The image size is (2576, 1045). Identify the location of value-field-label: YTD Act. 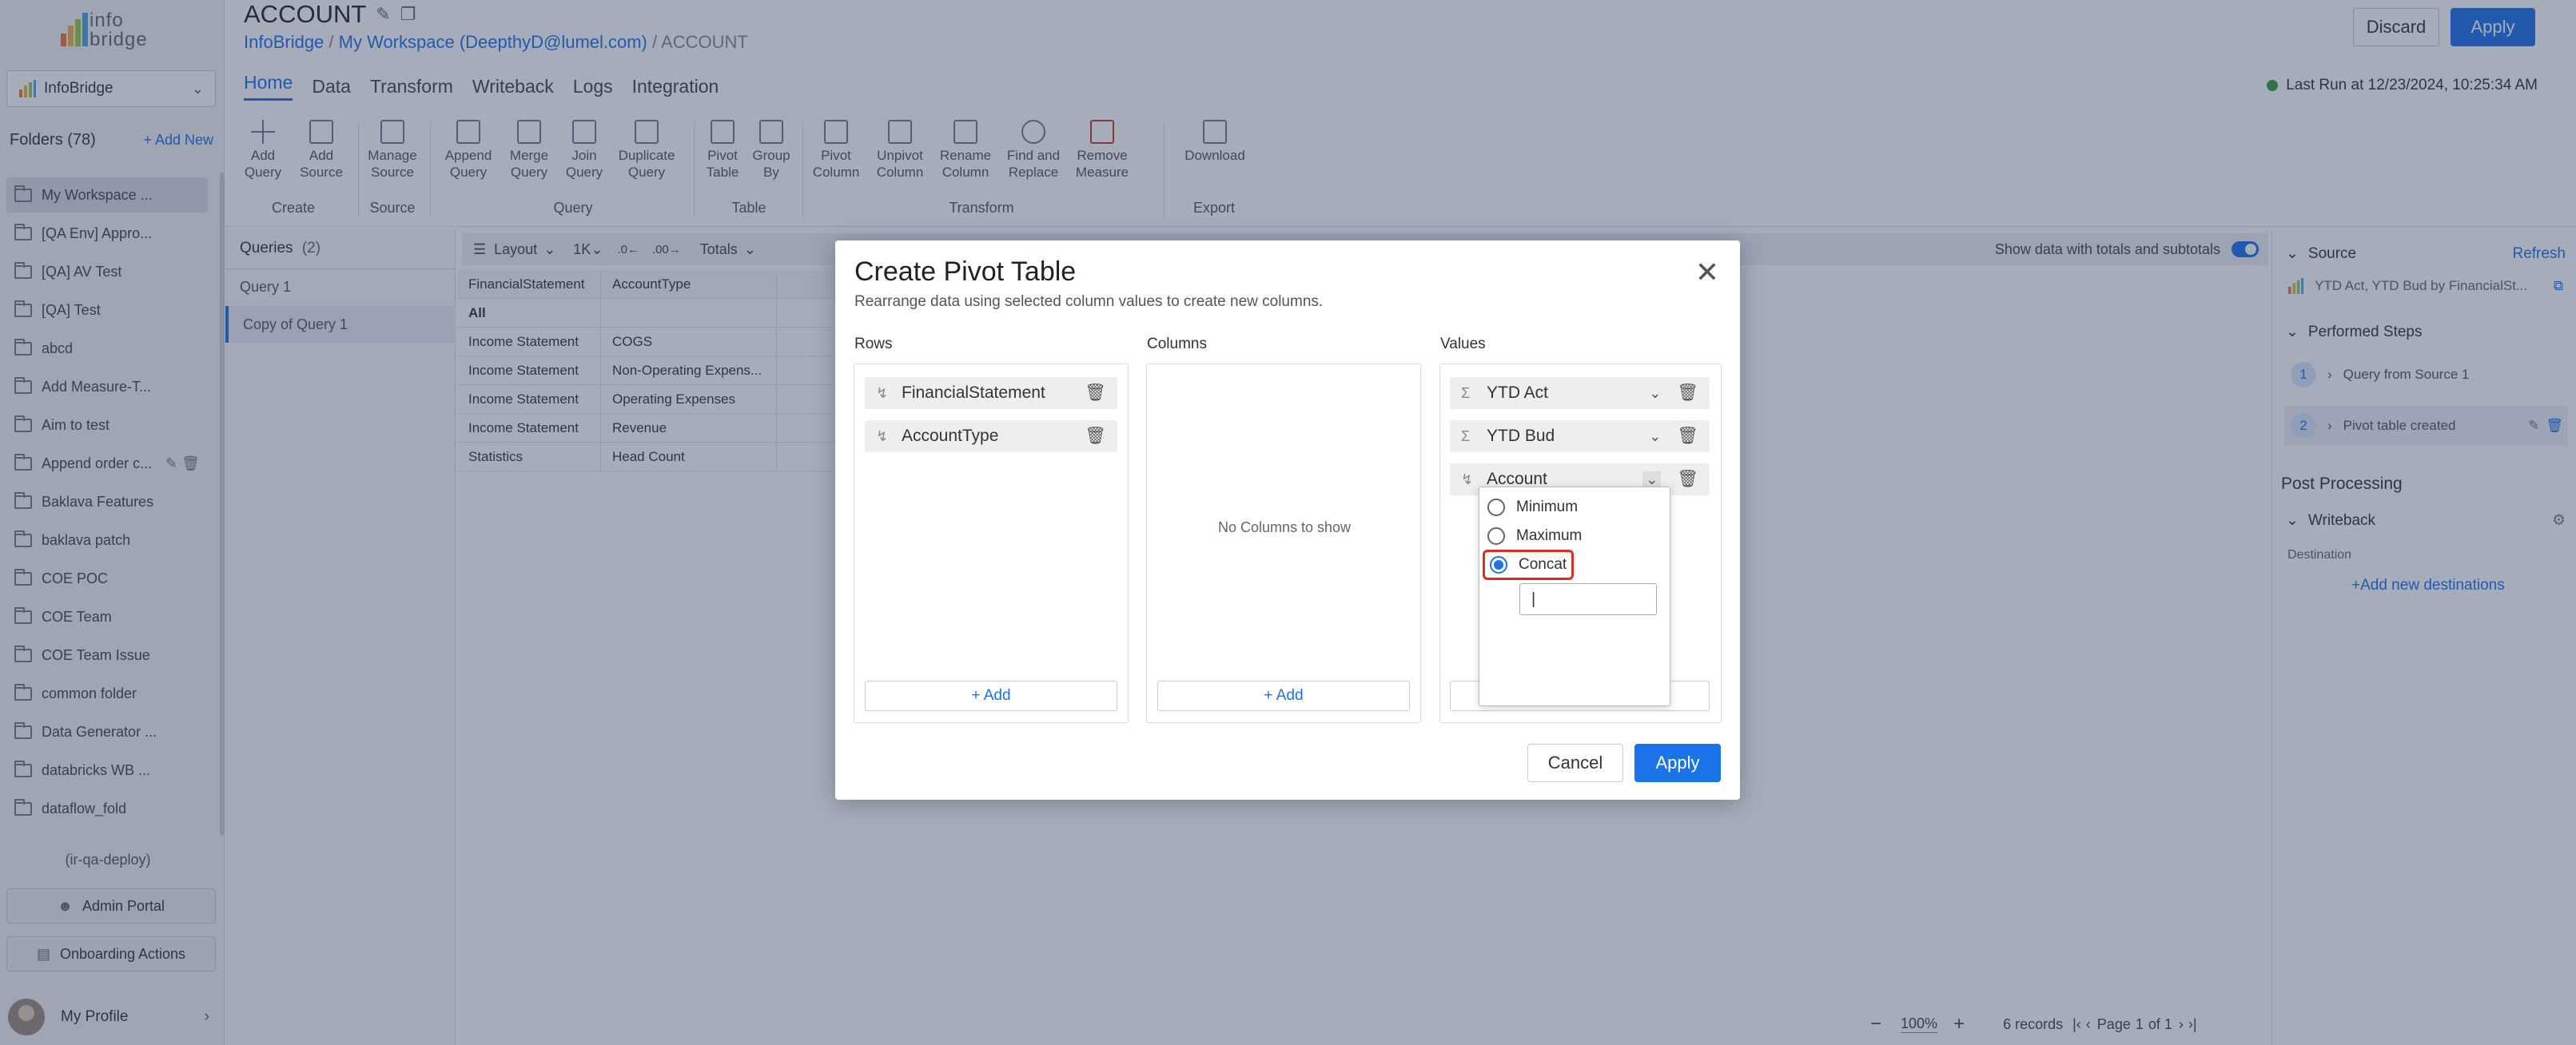
(1518, 392).